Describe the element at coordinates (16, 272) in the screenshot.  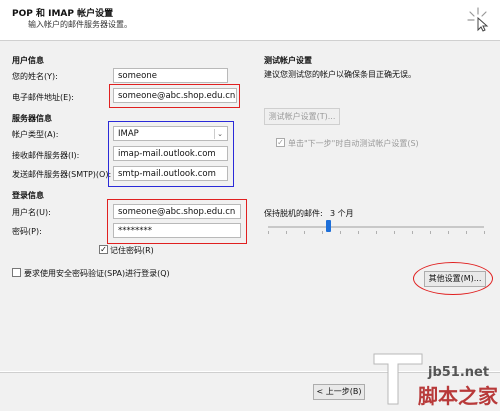
I see `spa-checkbox` at that location.